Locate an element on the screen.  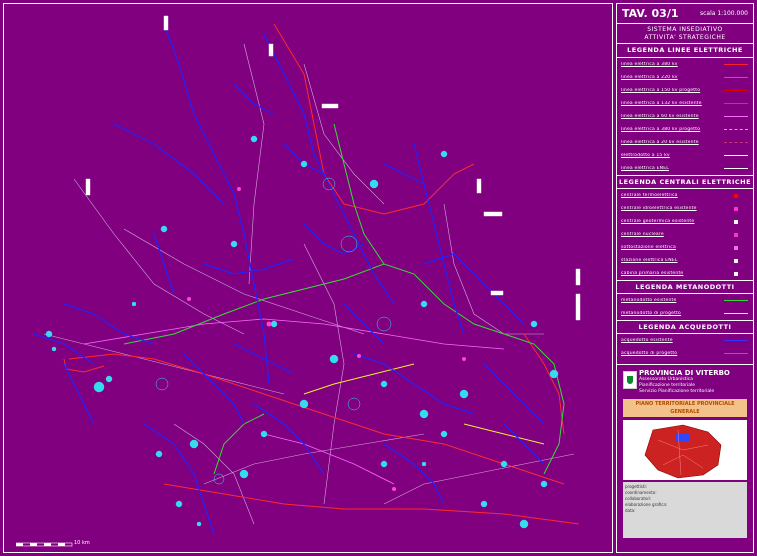
legend-item-label: linea elettrica a 60 kv esistente is located at coordinates (660, 116).